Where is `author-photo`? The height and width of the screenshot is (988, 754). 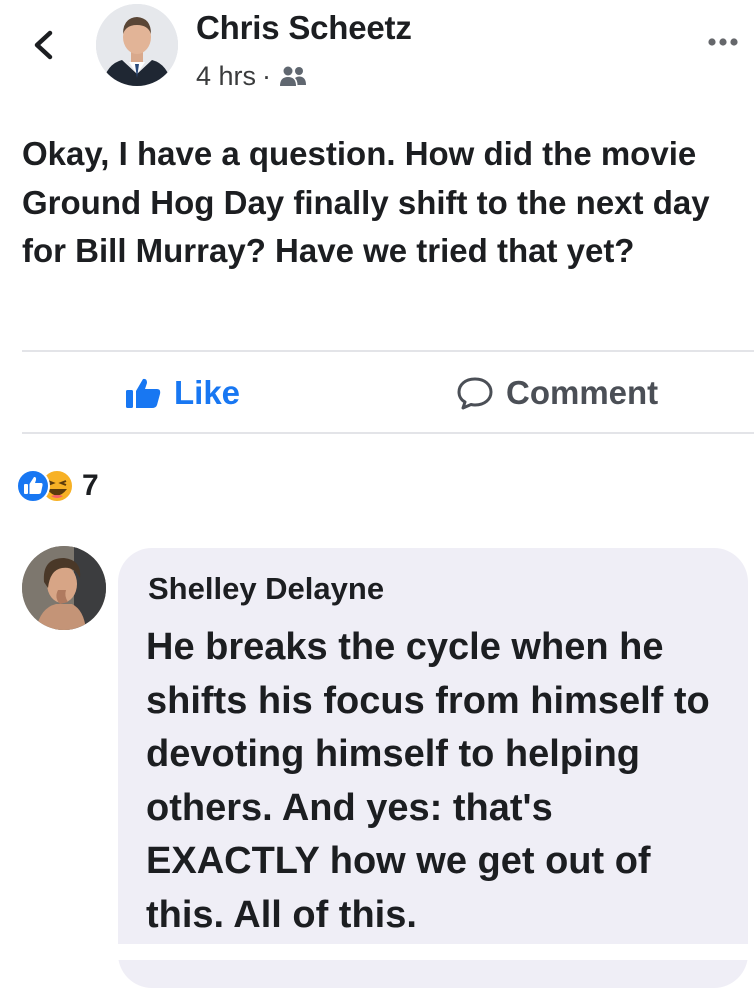 author-photo is located at coordinates (137, 45).